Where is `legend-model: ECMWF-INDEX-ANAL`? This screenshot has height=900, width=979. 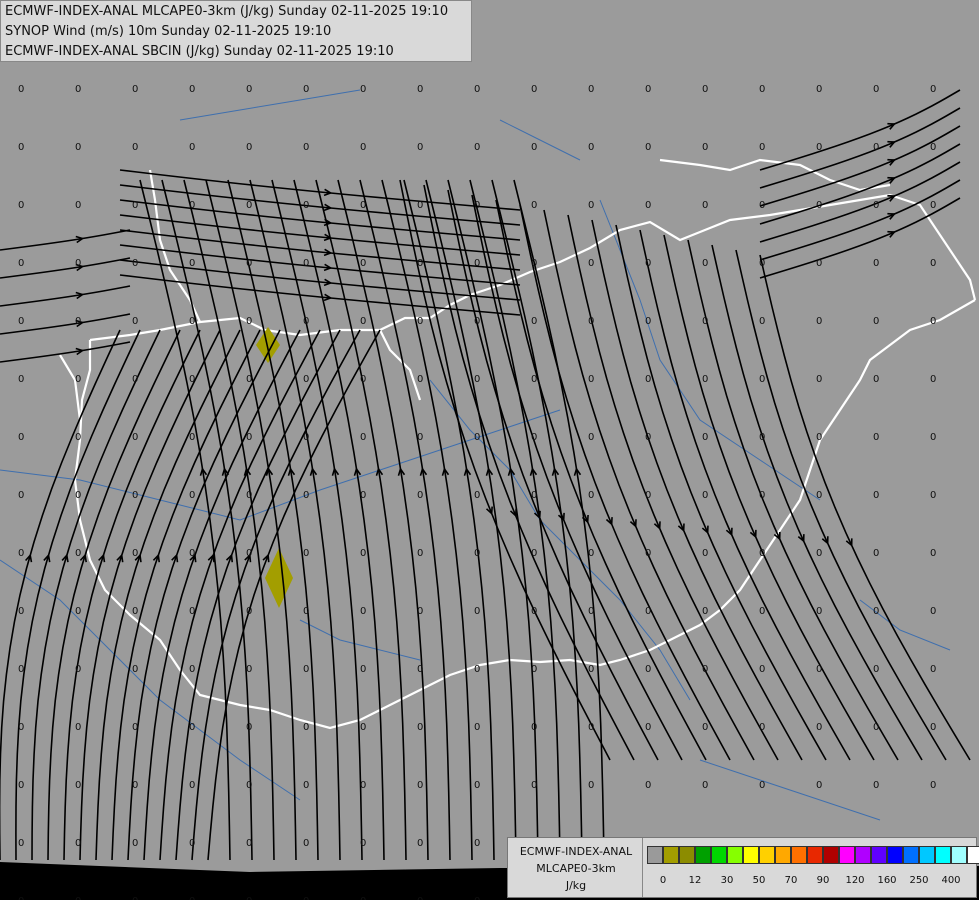 legend-model: ECMWF-INDEX-ANAL is located at coordinates (576, 851).